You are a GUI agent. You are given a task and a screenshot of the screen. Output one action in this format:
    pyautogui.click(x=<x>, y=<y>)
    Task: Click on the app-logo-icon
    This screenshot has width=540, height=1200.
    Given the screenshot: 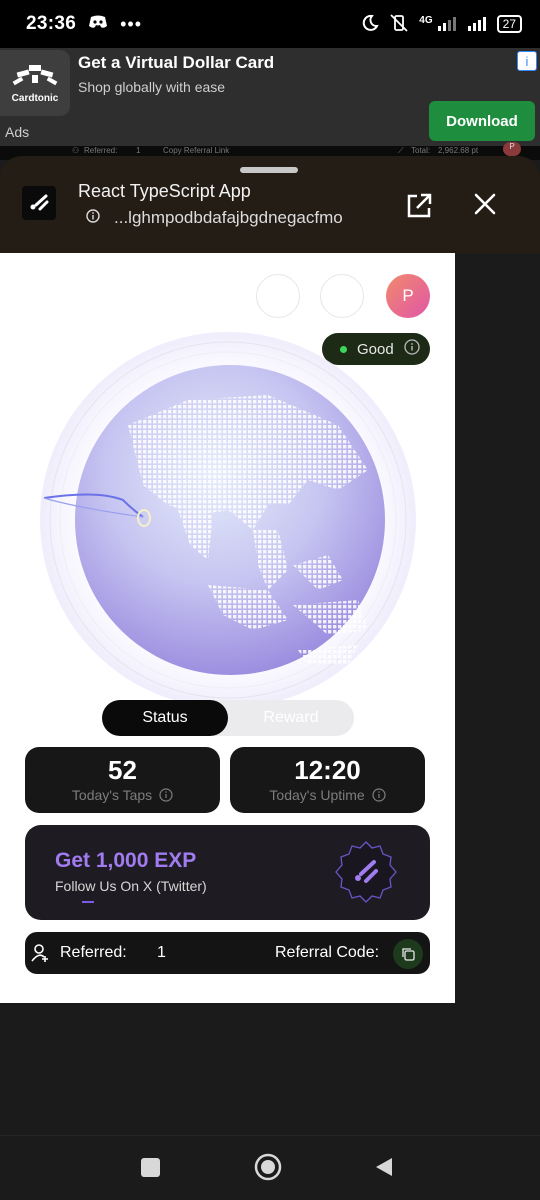 What is the action you would take?
    pyautogui.click(x=39, y=203)
    